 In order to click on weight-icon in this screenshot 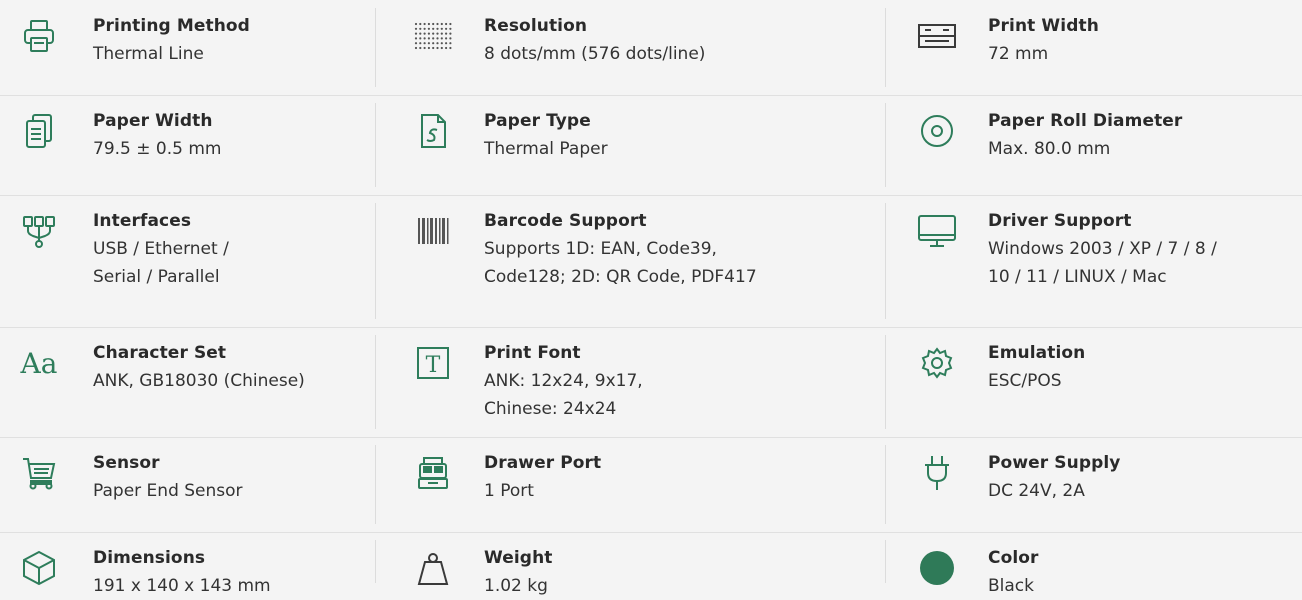, I will do `click(433, 568)`.